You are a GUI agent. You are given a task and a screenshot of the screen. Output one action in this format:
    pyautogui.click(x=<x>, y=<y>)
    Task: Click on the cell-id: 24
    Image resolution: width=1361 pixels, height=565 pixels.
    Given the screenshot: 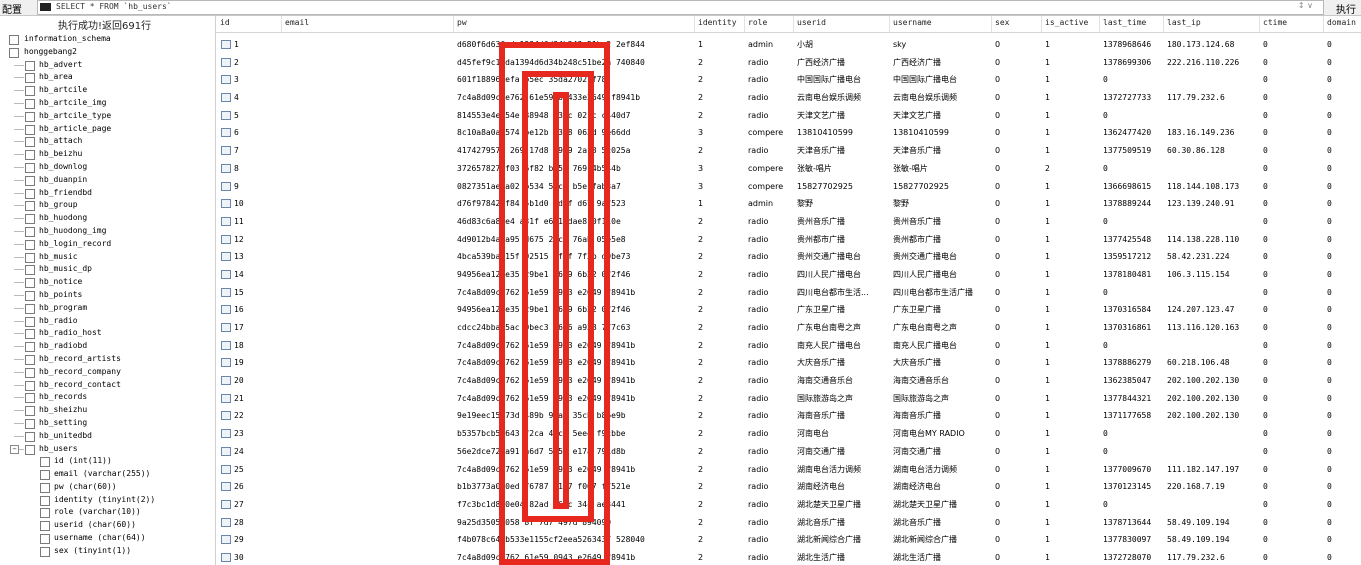 What is the action you would take?
    pyautogui.click(x=264, y=452)
    